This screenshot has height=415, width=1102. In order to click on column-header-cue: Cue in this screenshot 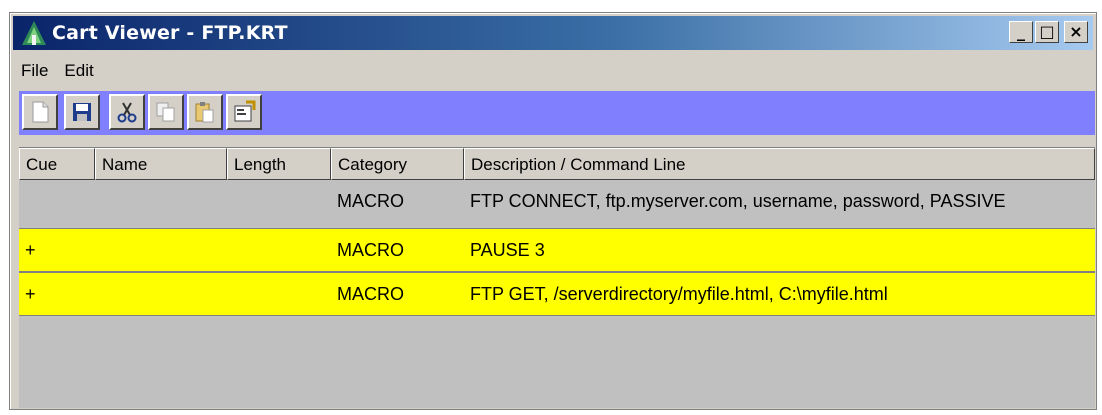, I will do `click(57, 164)`.